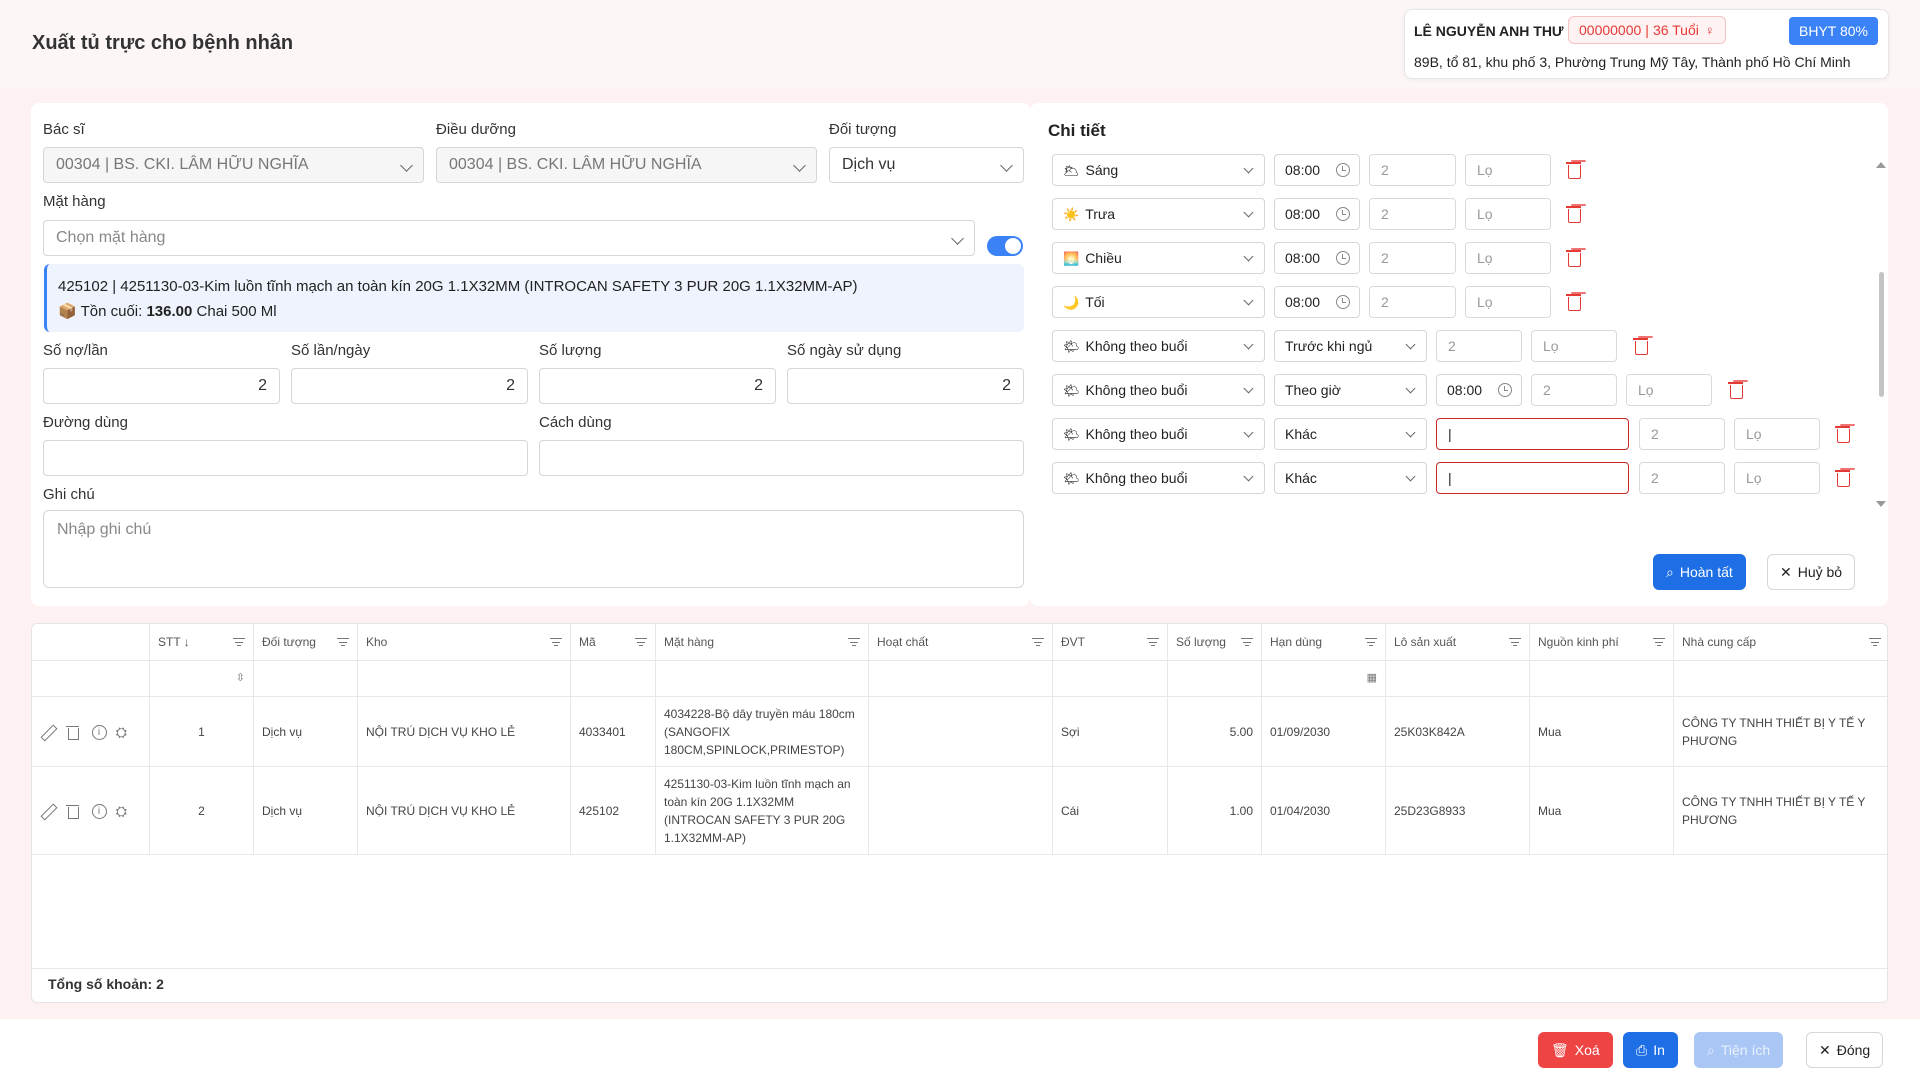 Image resolution: width=1920 pixels, height=1080 pixels. What do you see at coordinates (1650, 1050) in the screenshot?
I see `print-button: ⎙ In` at bounding box center [1650, 1050].